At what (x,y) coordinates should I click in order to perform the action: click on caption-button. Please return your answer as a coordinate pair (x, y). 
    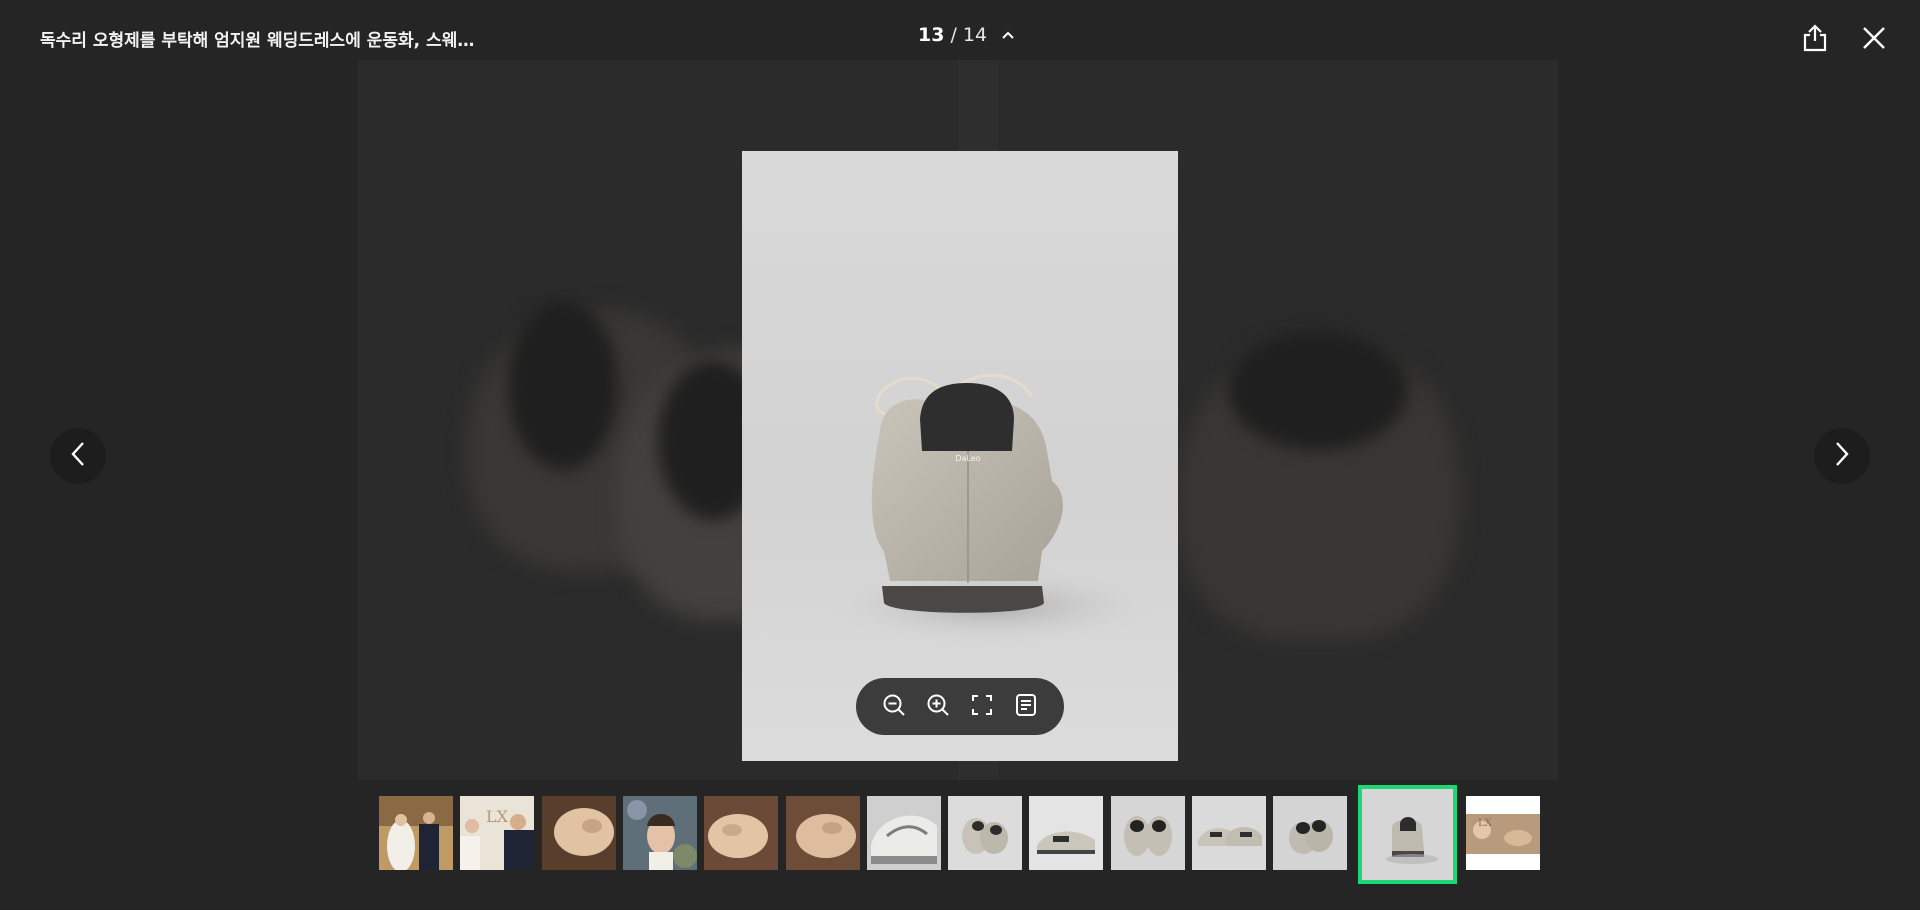
    Looking at the image, I should click on (1026, 707).